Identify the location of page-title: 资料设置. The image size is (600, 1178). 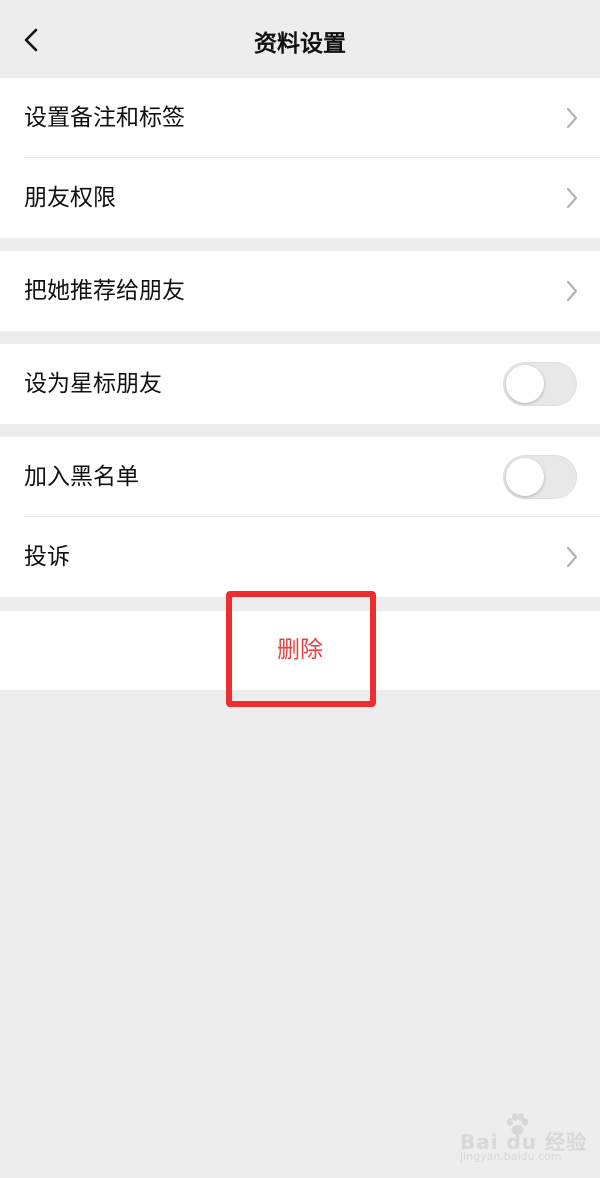
(300, 44).